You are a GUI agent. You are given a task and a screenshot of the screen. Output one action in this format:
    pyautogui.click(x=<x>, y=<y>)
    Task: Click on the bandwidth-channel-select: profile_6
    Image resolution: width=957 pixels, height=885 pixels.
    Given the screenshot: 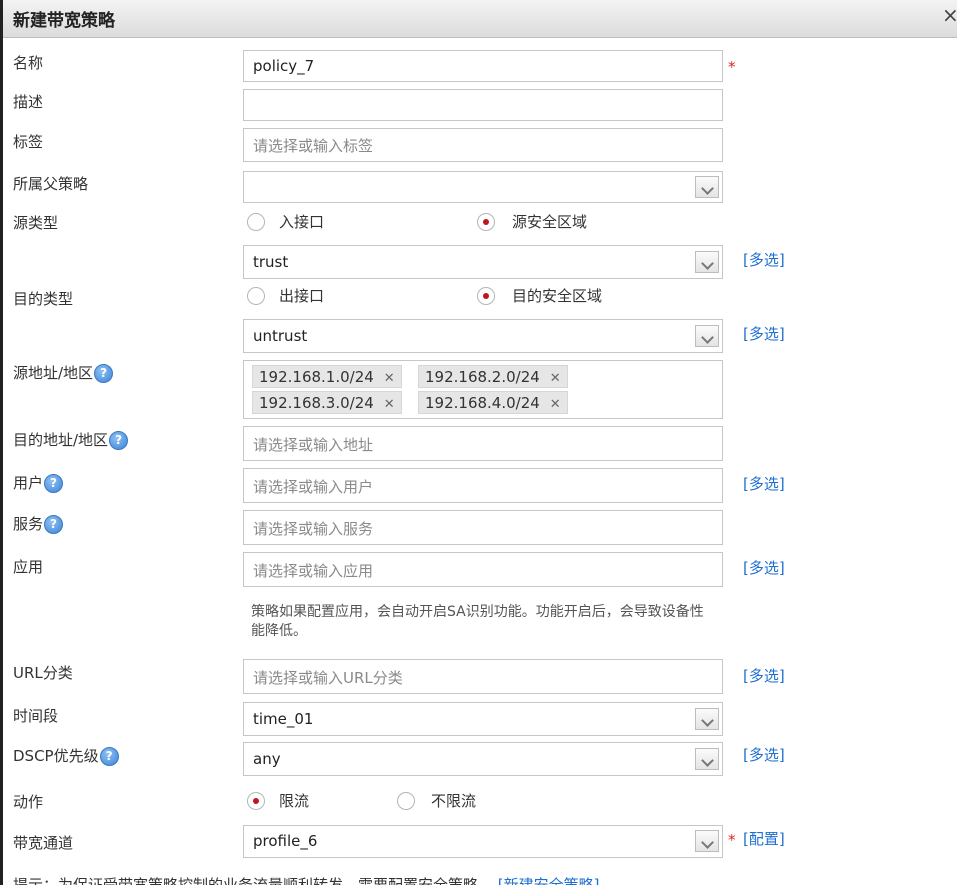 What is the action you would take?
    pyautogui.click(x=483, y=841)
    